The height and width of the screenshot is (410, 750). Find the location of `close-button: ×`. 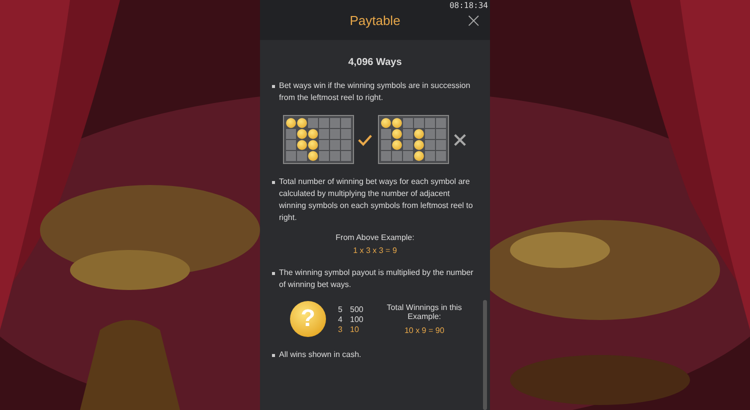

close-button: × is located at coordinates (473, 20).